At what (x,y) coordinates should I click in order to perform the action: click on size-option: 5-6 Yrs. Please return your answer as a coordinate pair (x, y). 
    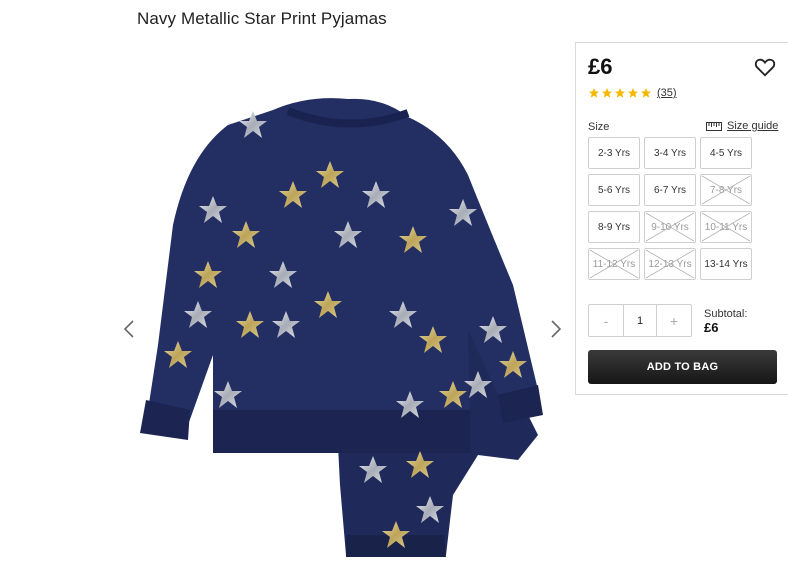
    Looking at the image, I should click on (614, 190).